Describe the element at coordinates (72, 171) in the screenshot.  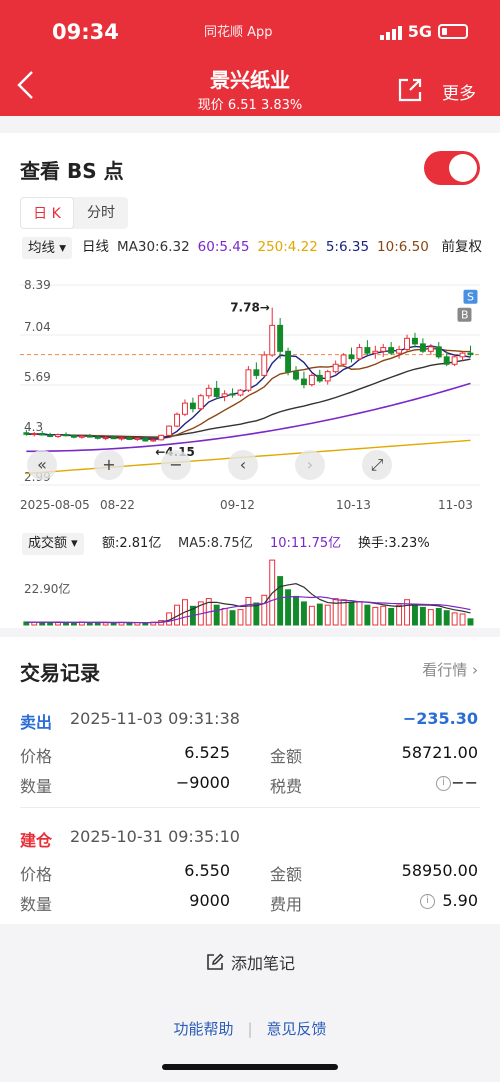
I see `bs-title: 查看 BS 点` at that location.